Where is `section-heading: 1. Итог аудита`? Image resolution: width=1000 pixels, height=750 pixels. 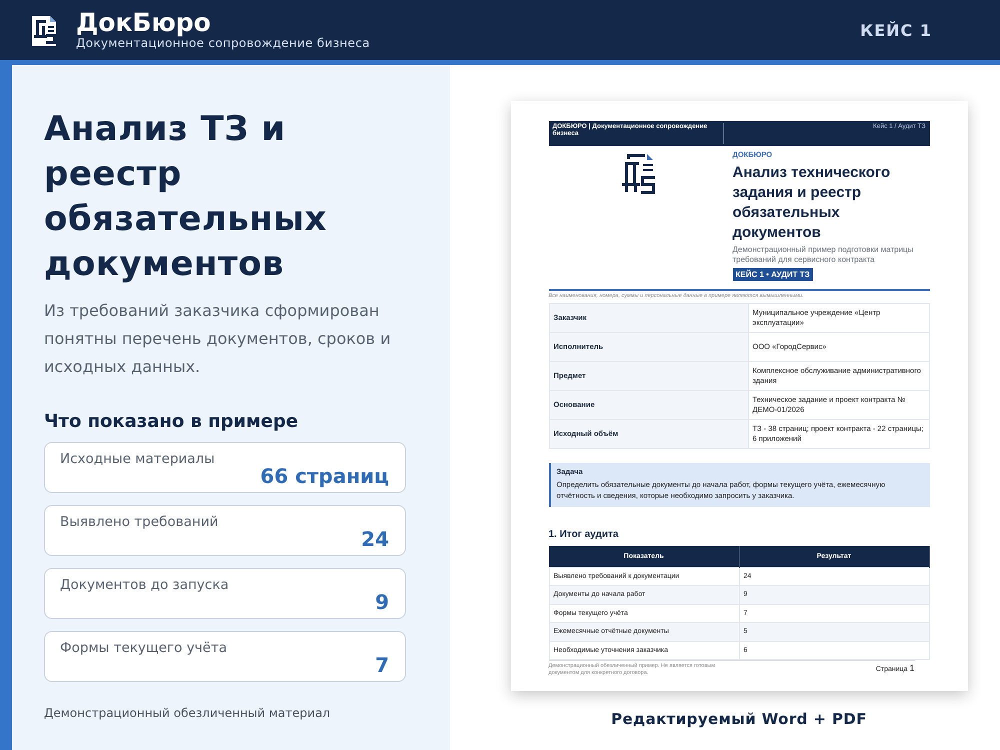
section-heading: 1. Итог аудита is located at coordinates (584, 534).